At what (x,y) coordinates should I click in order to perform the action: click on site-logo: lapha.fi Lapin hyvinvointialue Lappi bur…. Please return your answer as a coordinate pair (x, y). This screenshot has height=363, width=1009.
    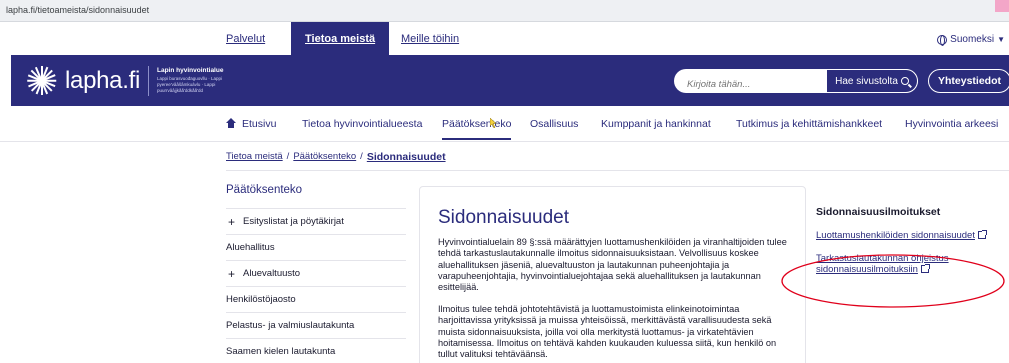
    Looking at the image, I should click on (126, 80).